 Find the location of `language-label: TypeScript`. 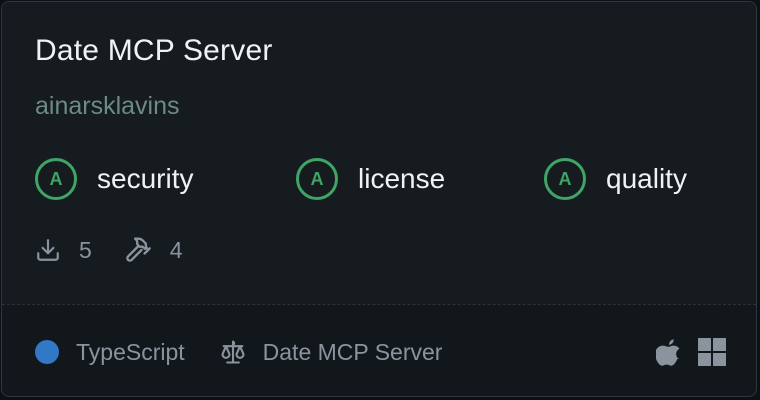

language-label: TypeScript is located at coordinates (130, 351).